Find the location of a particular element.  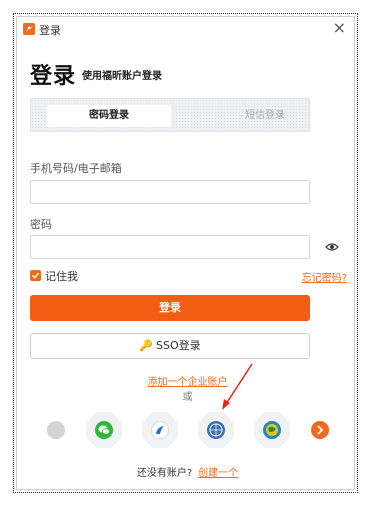

scroll-left-icon is located at coordinates (56, 430).